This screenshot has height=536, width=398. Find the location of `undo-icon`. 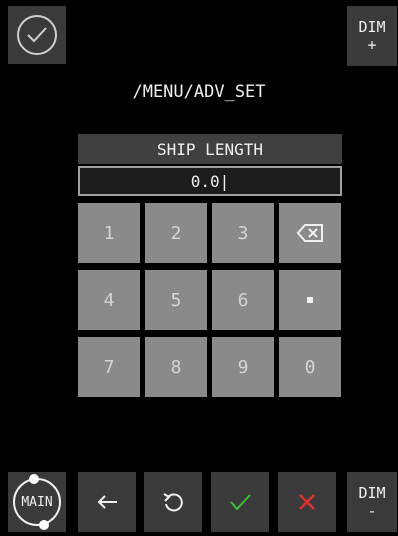

undo-icon is located at coordinates (173, 502).